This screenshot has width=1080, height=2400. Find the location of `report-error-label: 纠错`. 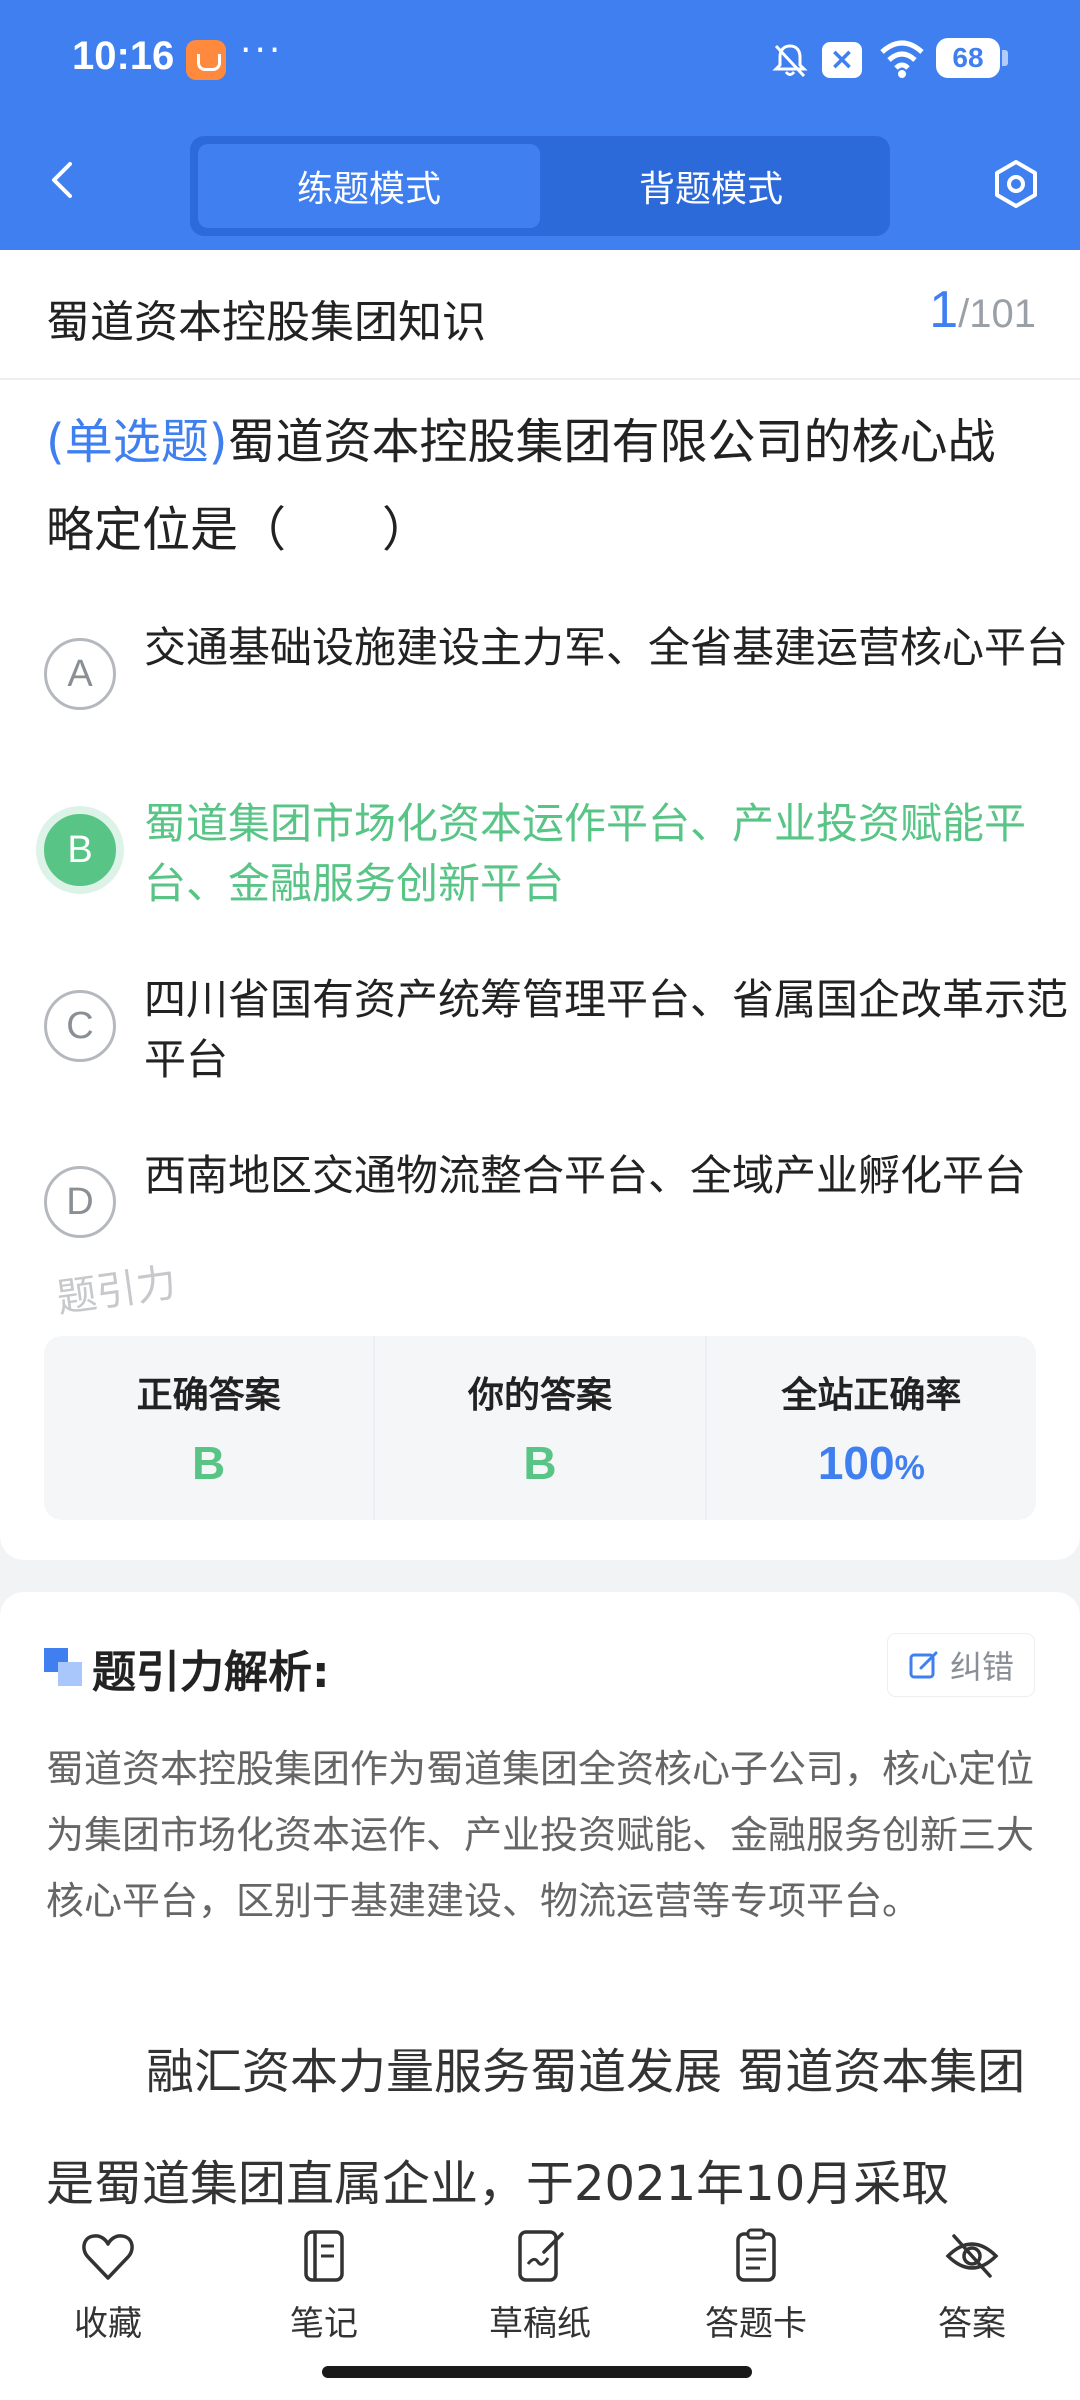

report-error-label: 纠错 is located at coordinates (981, 1667).